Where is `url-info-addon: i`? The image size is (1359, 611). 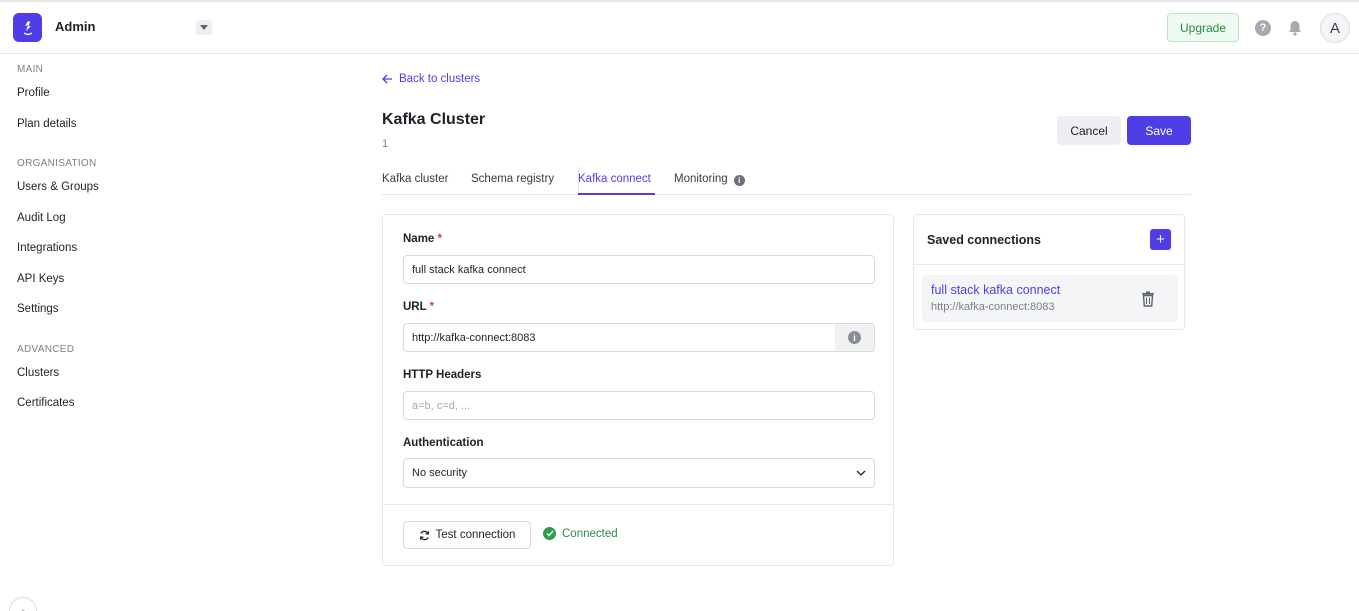 url-info-addon: i is located at coordinates (855, 337).